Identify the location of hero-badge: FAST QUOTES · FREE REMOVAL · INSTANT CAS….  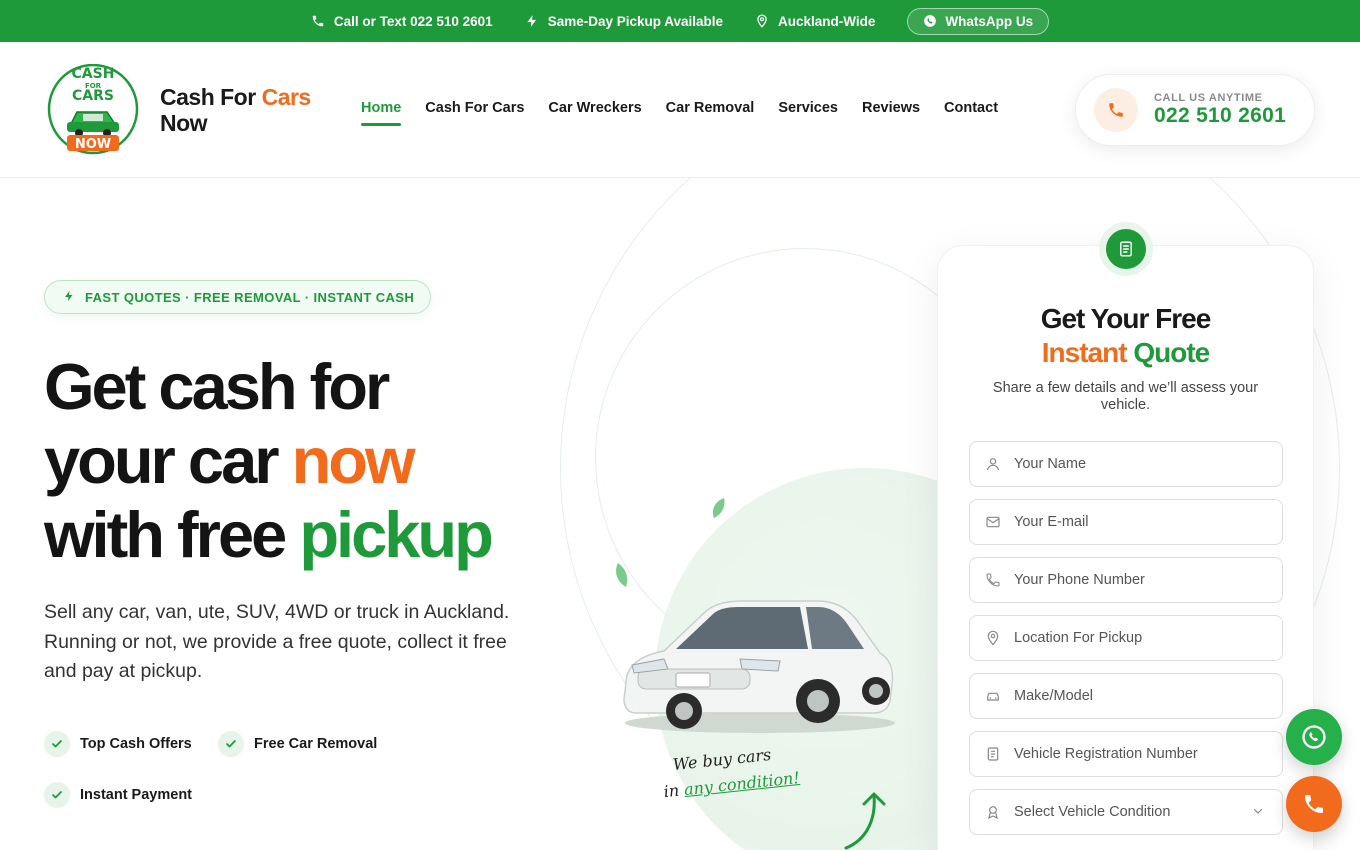
(238, 297).